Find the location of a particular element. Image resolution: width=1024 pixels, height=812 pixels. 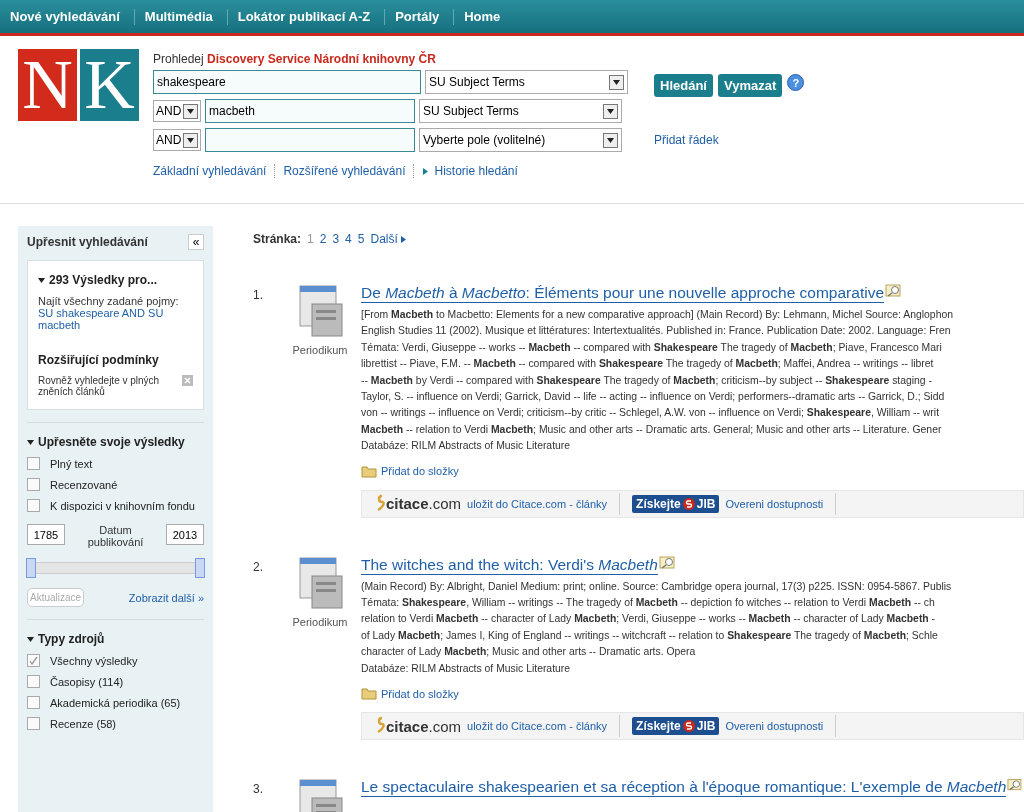

result-text-line: Témata: Verdi, Giuseppe -- works -- Macbeth -- compared with Shakespeare The tragedy of Macbeth; Piave, Francesco Mari is located at coordinates (652, 347).